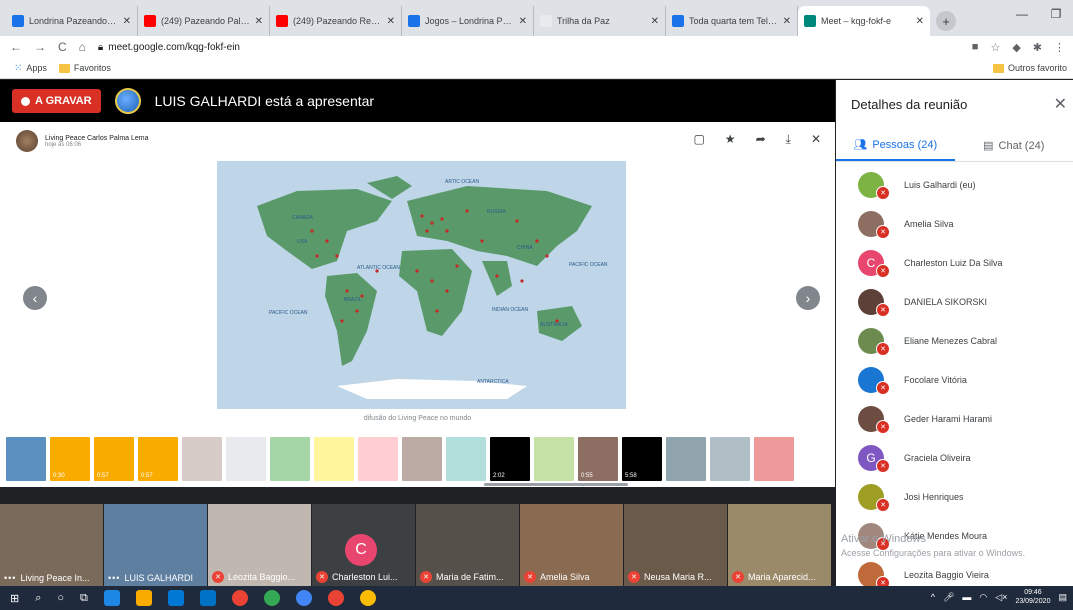 The width and height of the screenshot is (1073, 610). What do you see at coordinates (732, 21) in the screenshot?
I see `browser-tab: Toda quarta tem Telecc ✕` at bounding box center [732, 21].